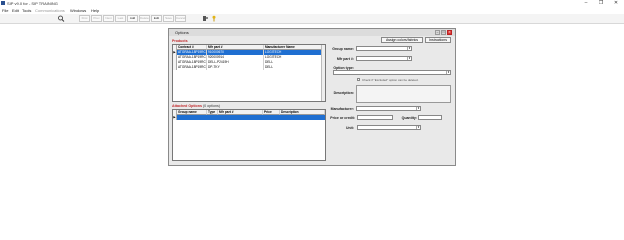 This screenshot has width=624, height=240. What do you see at coordinates (350, 128) in the screenshot?
I see `unit-label: Unit:` at bounding box center [350, 128].